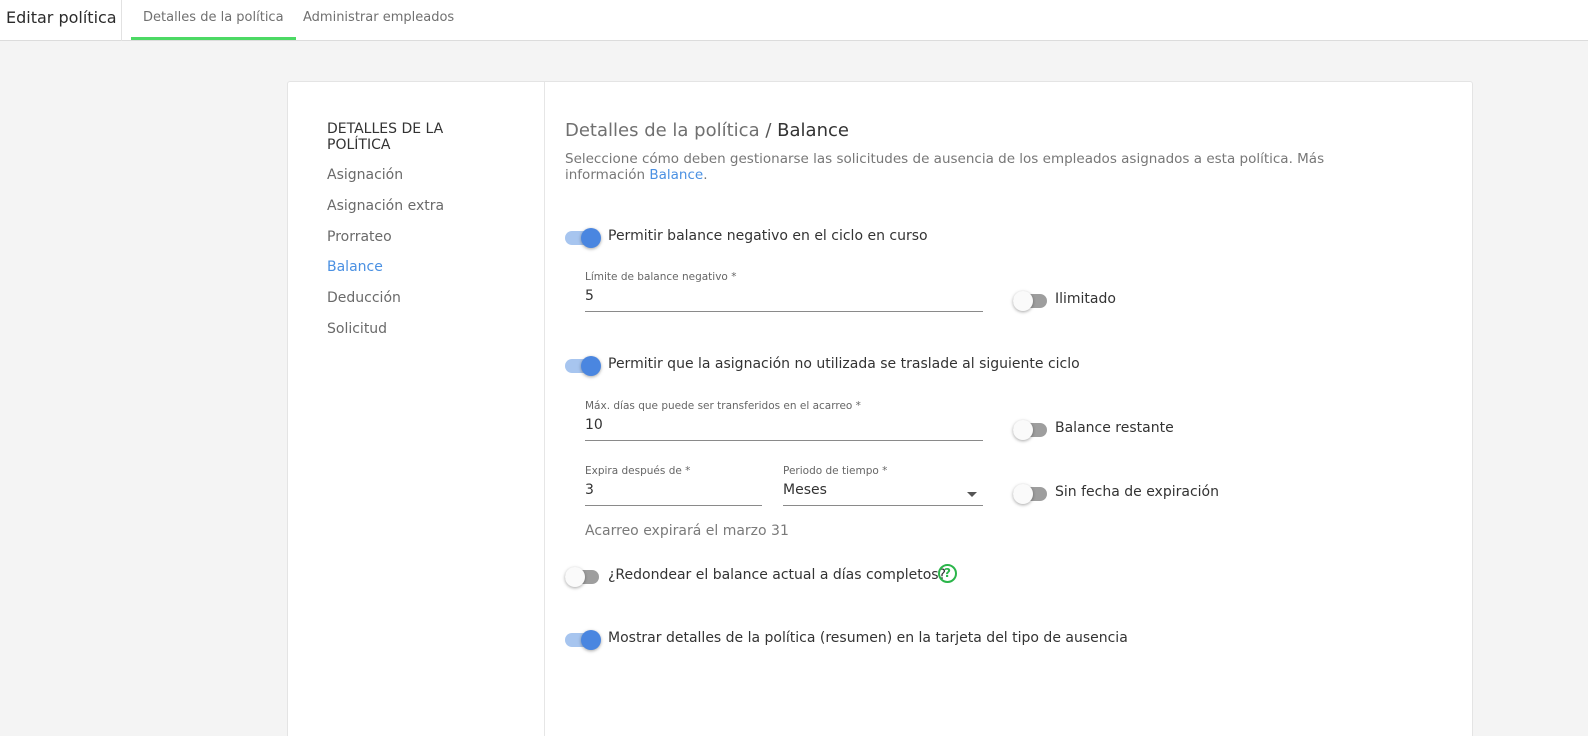 This screenshot has width=1588, height=736. What do you see at coordinates (784, 429) in the screenshot?
I see `max-days-input: 10` at bounding box center [784, 429].